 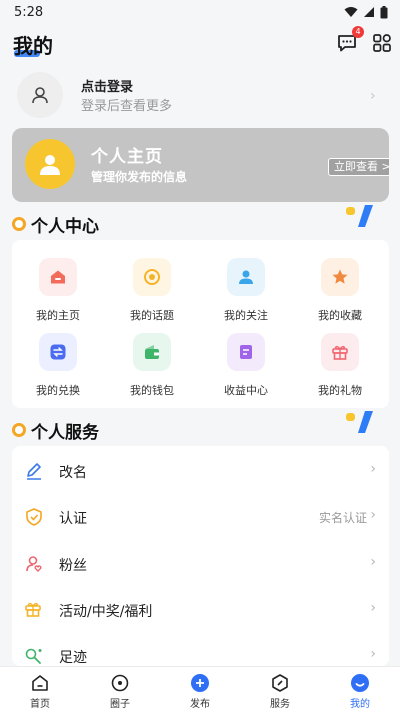 What do you see at coordinates (73, 565) in the screenshot?
I see `service-label: 粉丝` at bounding box center [73, 565].